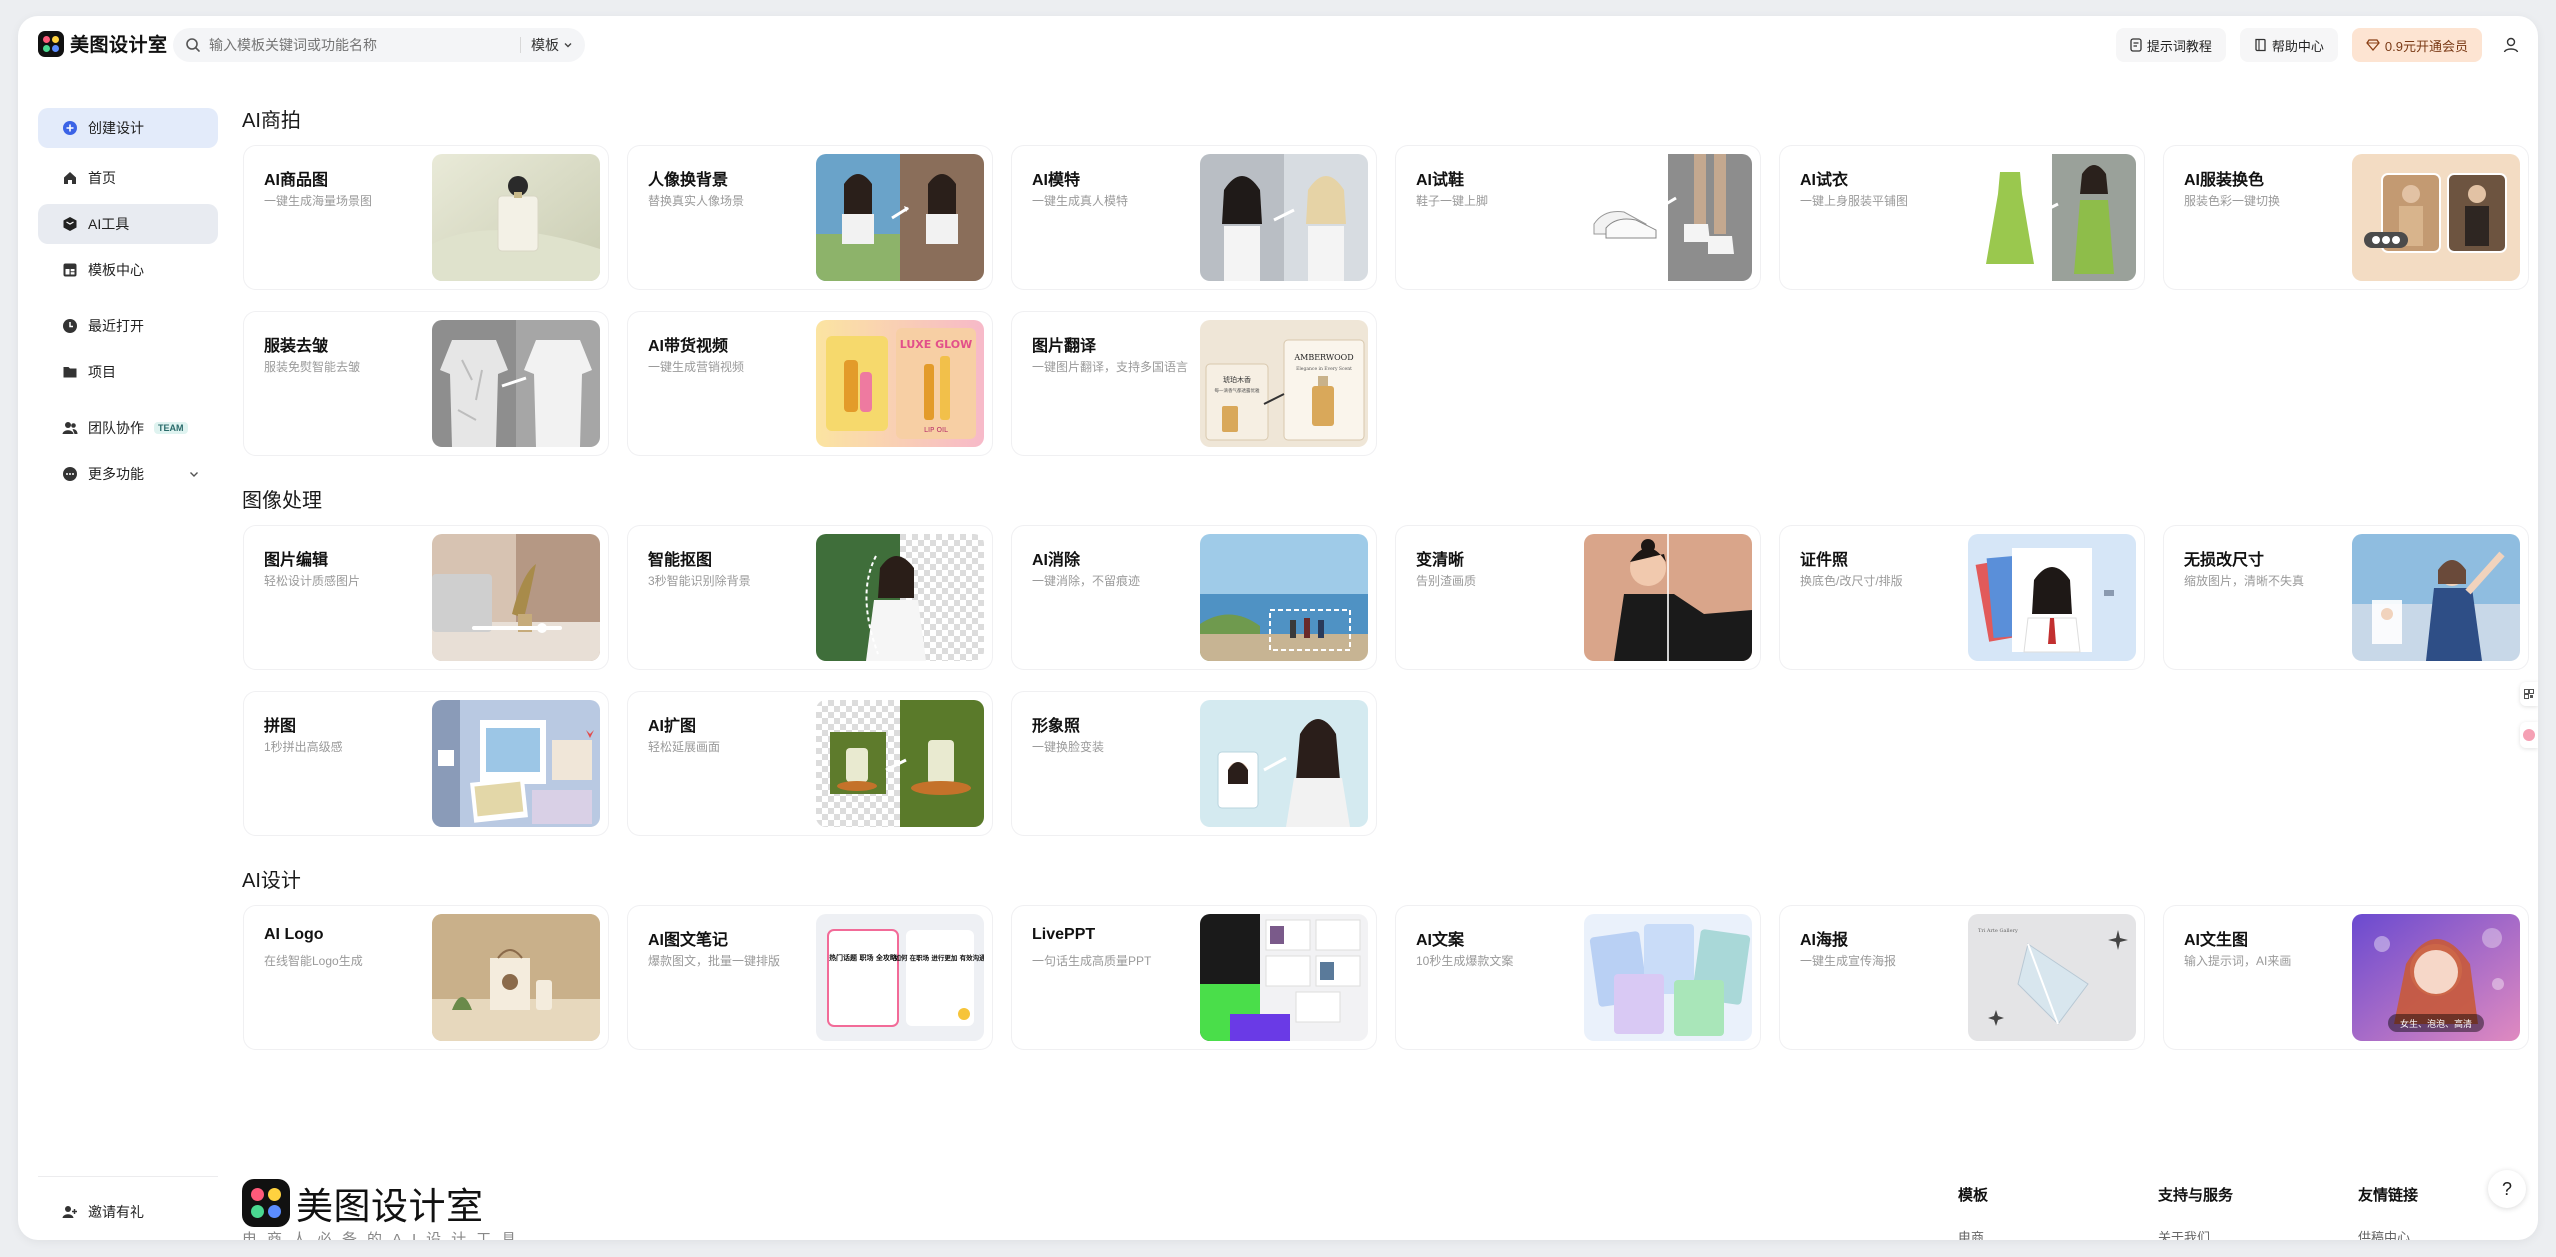 The height and width of the screenshot is (1257, 2556). I want to click on card-title: 图片翻译, so click(1064, 346).